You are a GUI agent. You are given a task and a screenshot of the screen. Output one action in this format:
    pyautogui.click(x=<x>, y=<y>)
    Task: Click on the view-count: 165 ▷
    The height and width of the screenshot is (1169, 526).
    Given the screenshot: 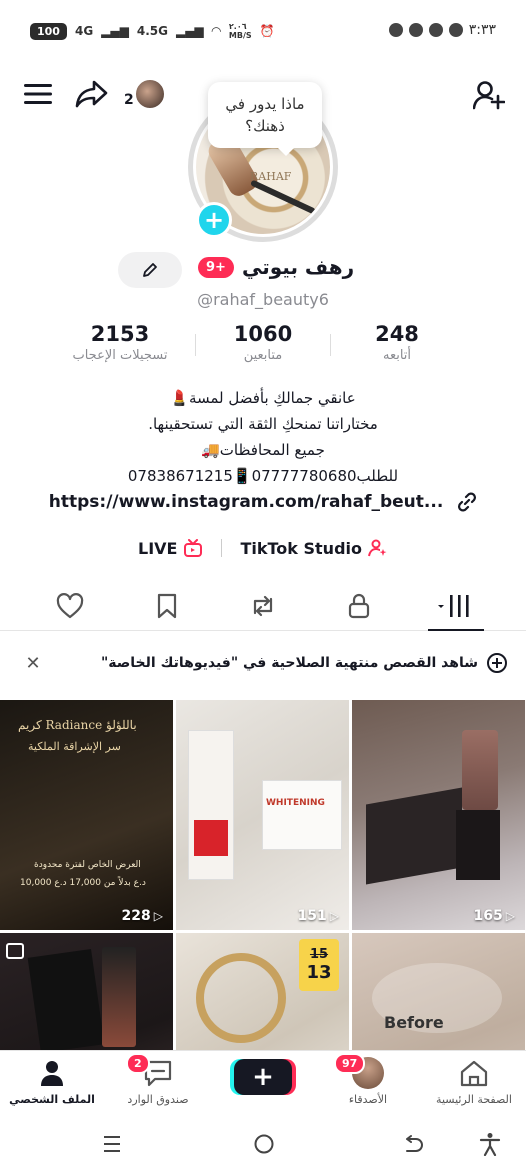 What is the action you would take?
    pyautogui.click(x=494, y=916)
    